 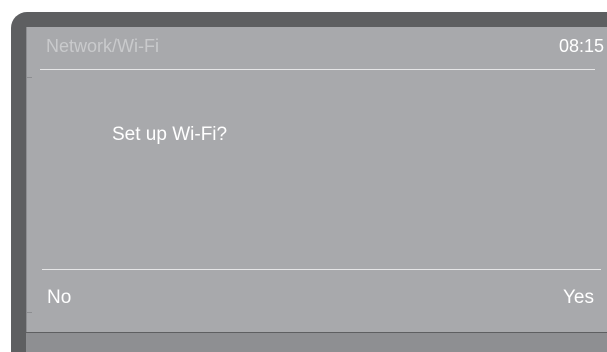 What do you see at coordinates (578, 298) in the screenshot?
I see `yes-button: Yes` at bounding box center [578, 298].